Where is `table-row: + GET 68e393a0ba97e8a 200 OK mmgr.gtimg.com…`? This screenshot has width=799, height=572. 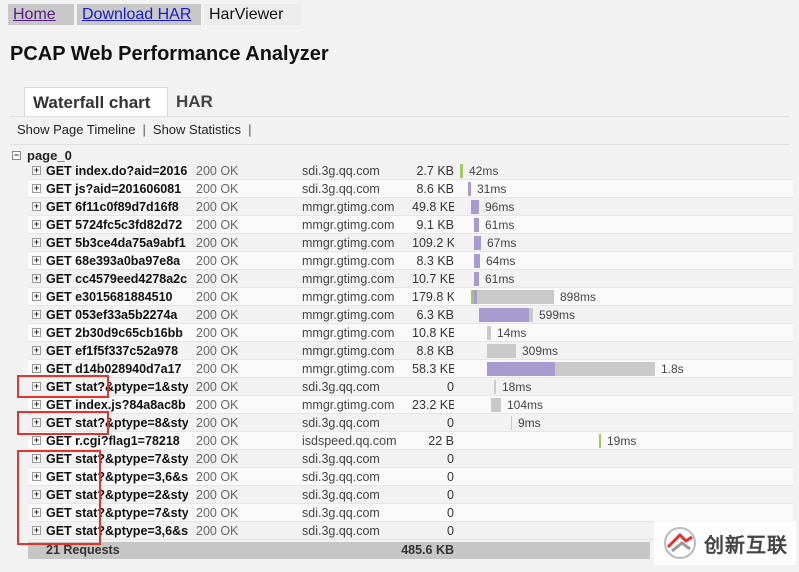 table-row: + GET 68e393a0ba97e8a 200 OK mmgr.gtimg.com… is located at coordinates (410, 261).